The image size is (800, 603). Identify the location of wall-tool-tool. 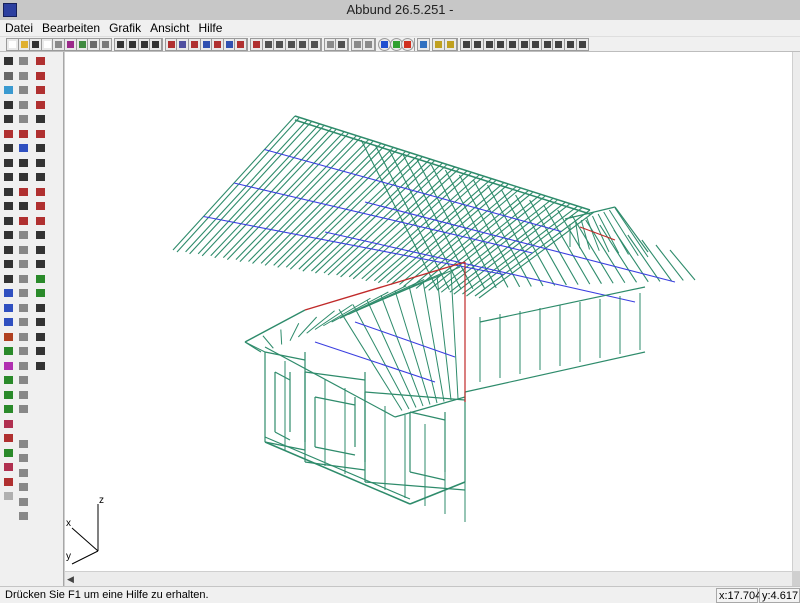
(9, 61).